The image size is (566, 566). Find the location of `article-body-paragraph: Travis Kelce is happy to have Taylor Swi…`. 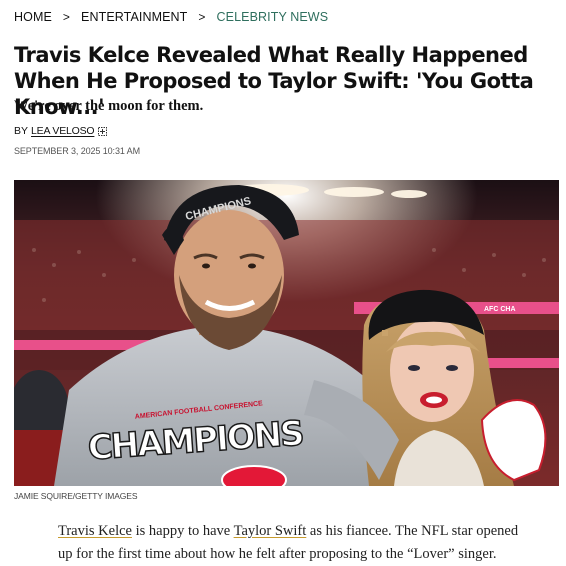

article-body-paragraph: Travis Kelce is happy to have Taylor Swi… is located at coordinates (293, 543).